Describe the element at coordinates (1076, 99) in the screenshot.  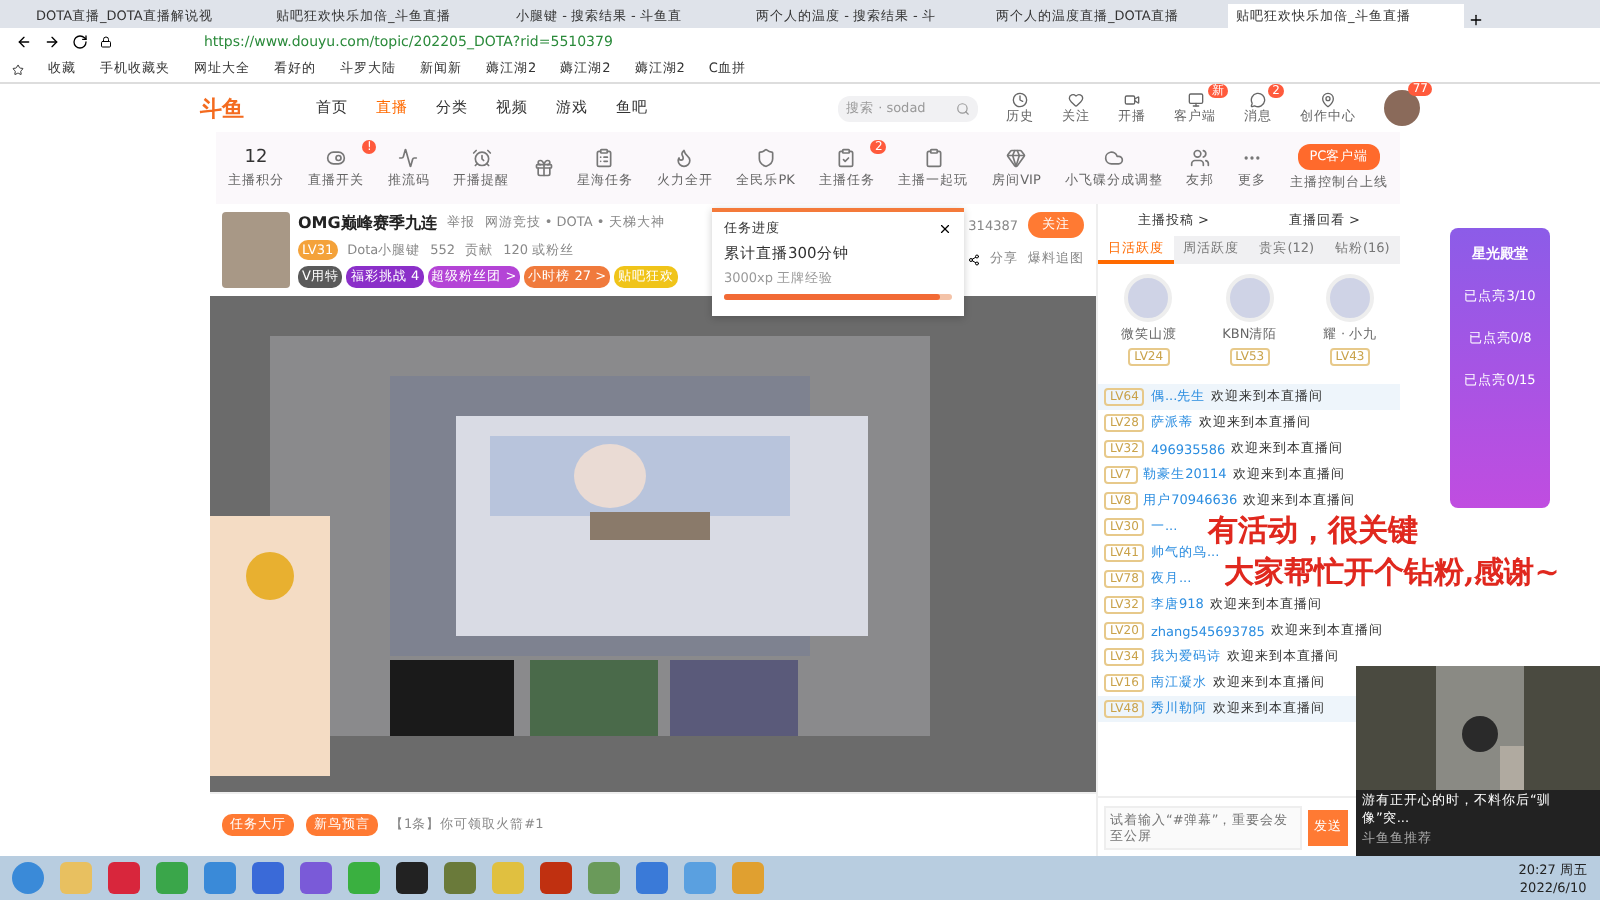
I see `heart-icon` at that location.